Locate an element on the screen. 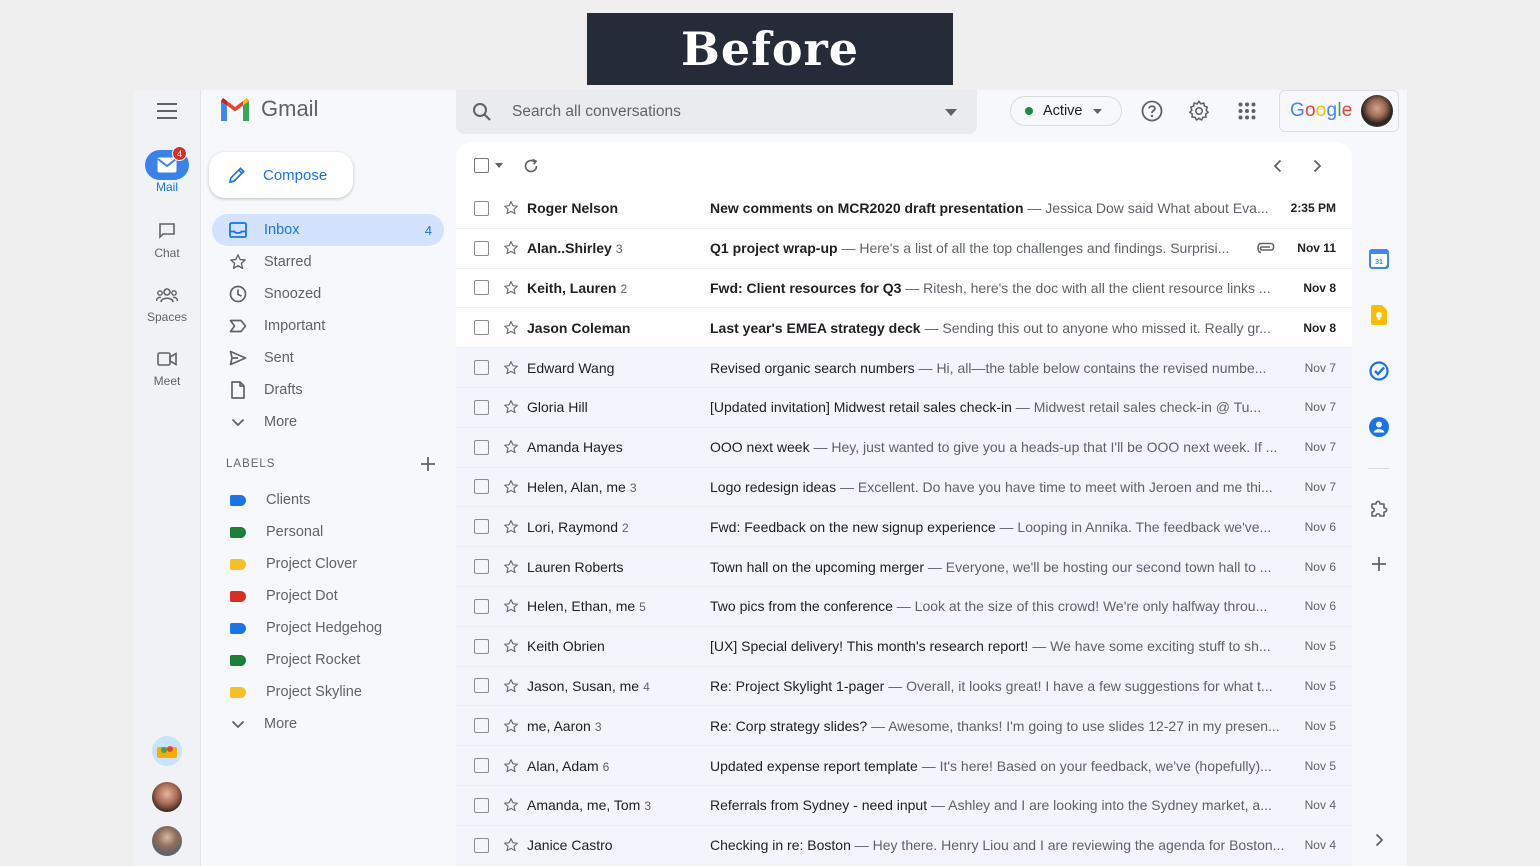 This screenshot has height=866, width=1540. help-icon is located at coordinates (1152, 111).